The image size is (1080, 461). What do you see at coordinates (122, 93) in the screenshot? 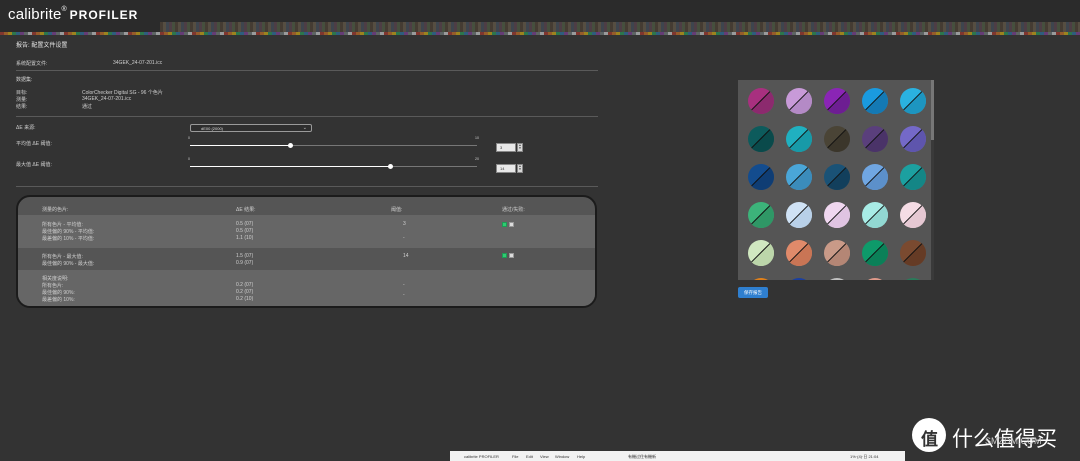
I see `target-value: ColorChecker Digital SG - 96 个色片` at bounding box center [122, 93].